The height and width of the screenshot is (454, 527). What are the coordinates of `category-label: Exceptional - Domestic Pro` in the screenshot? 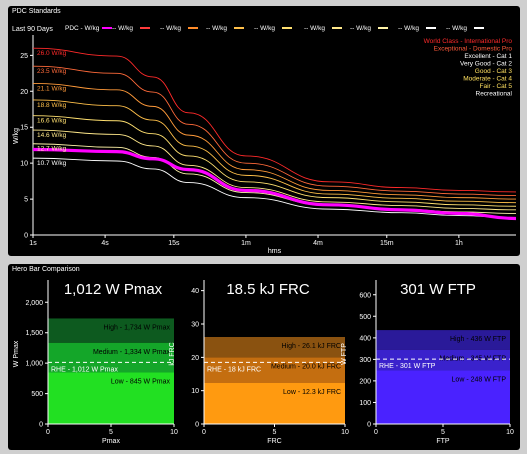 It's located at (473, 49).